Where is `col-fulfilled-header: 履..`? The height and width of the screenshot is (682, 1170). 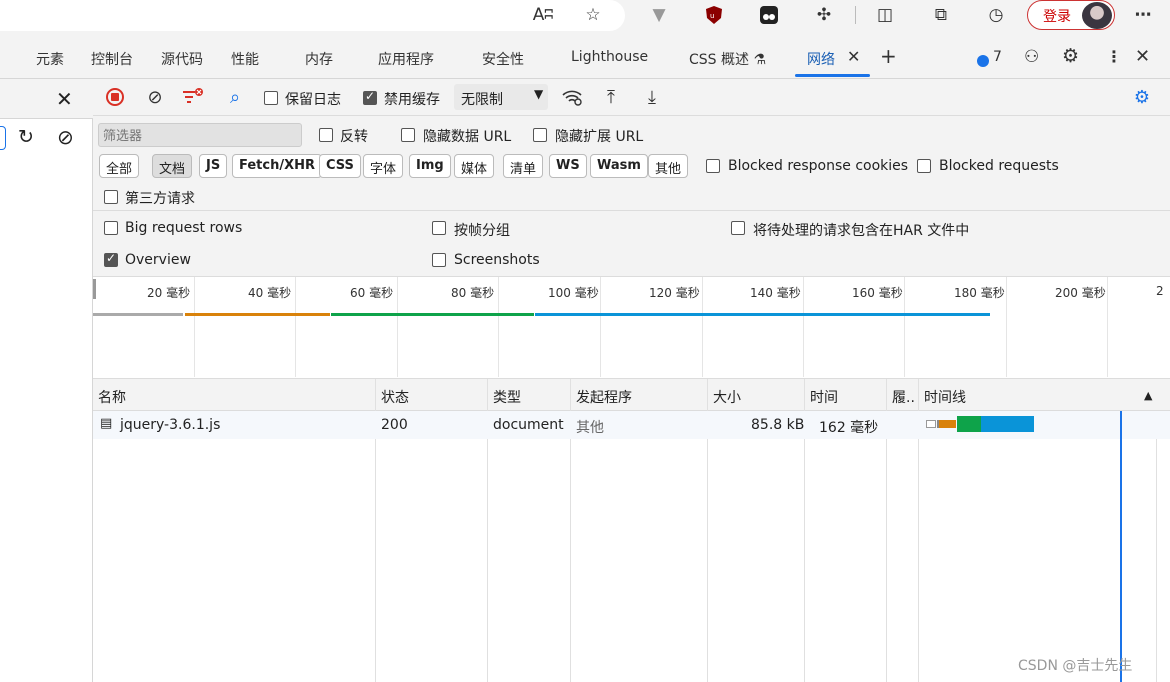
col-fulfilled-header: 履.. is located at coordinates (903, 397).